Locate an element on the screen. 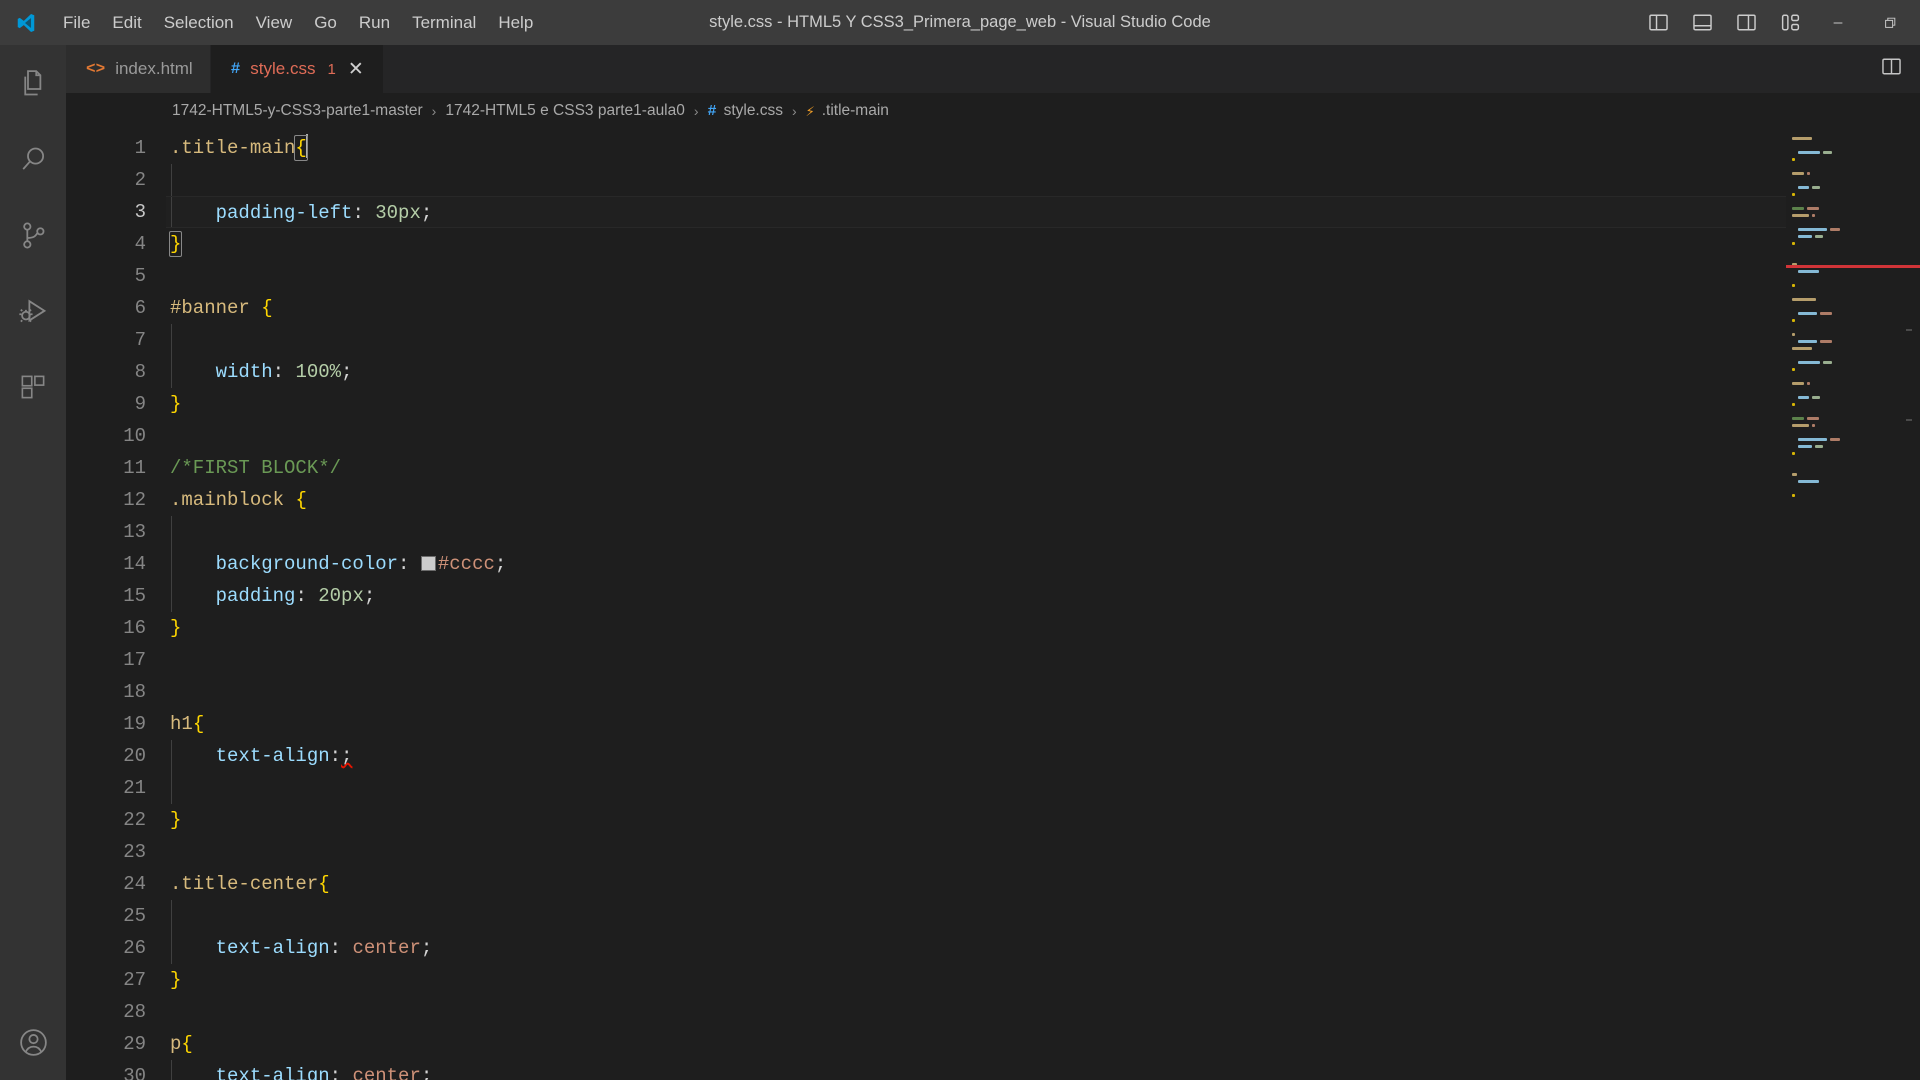 The height and width of the screenshot is (1080, 1920). sidebar-item-extensions is located at coordinates (33, 387).